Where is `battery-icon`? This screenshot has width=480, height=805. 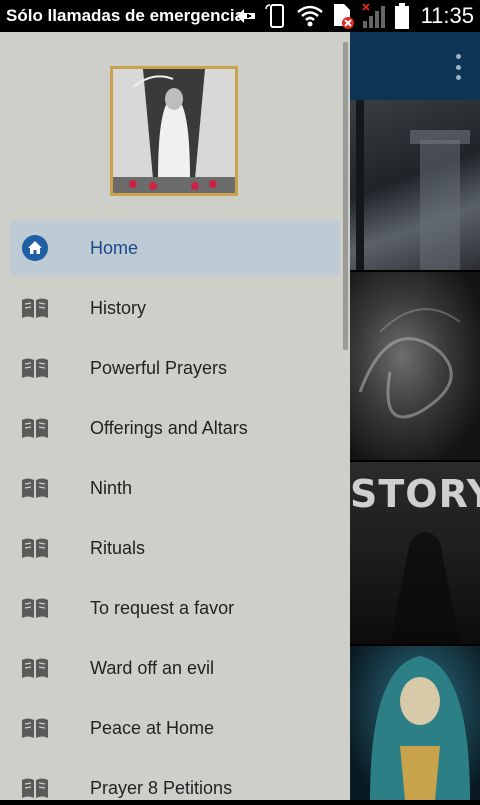
battery-icon is located at coordinates (402, 16).